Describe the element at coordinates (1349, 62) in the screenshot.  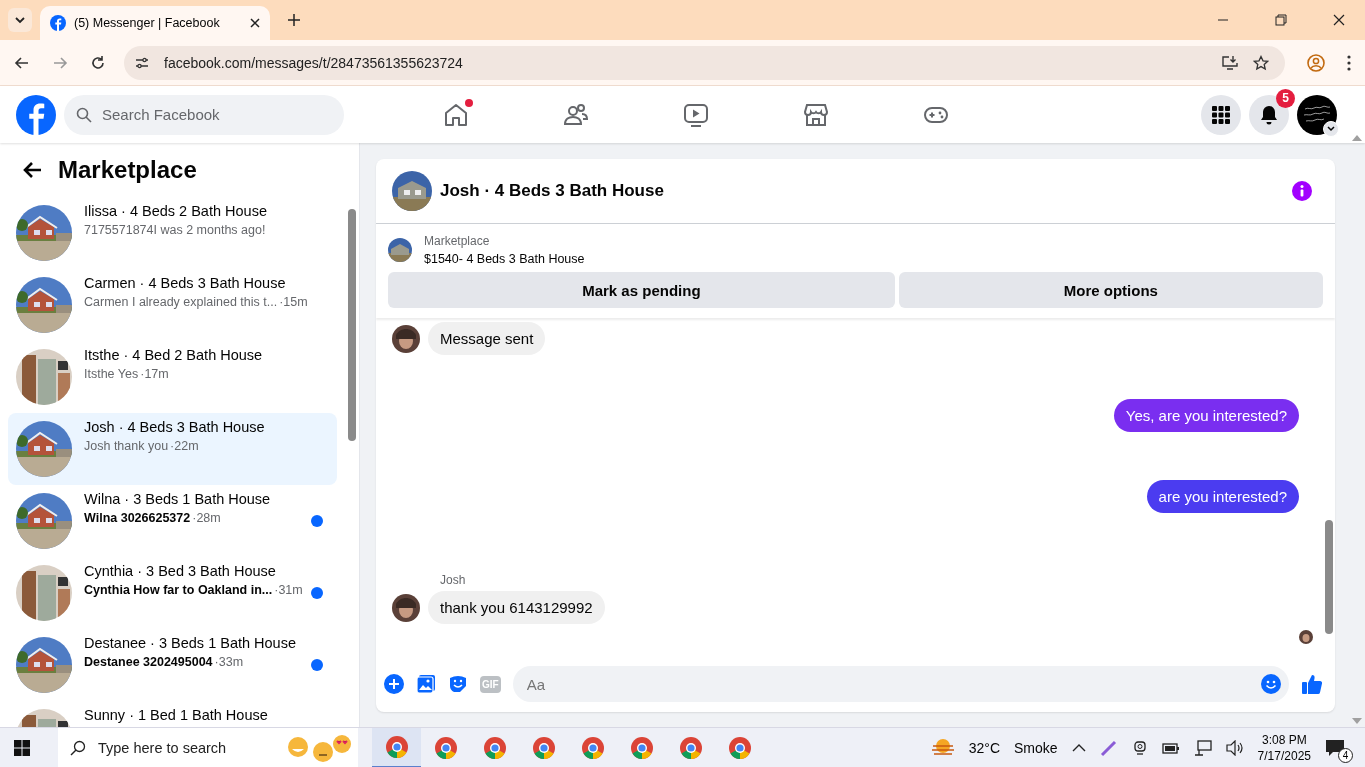
I see `menu-icon` at that location.